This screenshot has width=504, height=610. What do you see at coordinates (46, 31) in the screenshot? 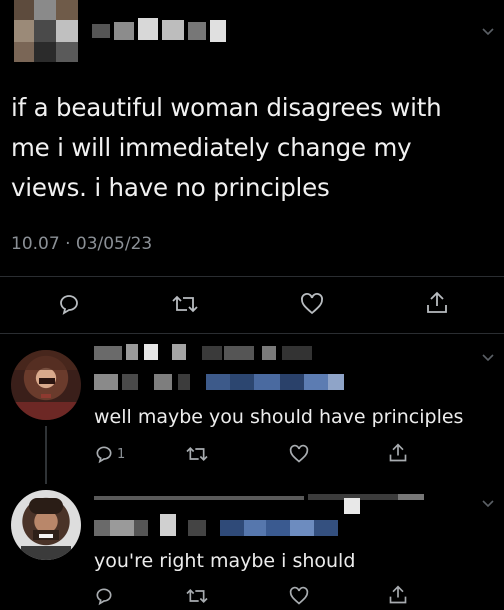
I see `main-tweet-avatar` at bounding box center [46, 31].